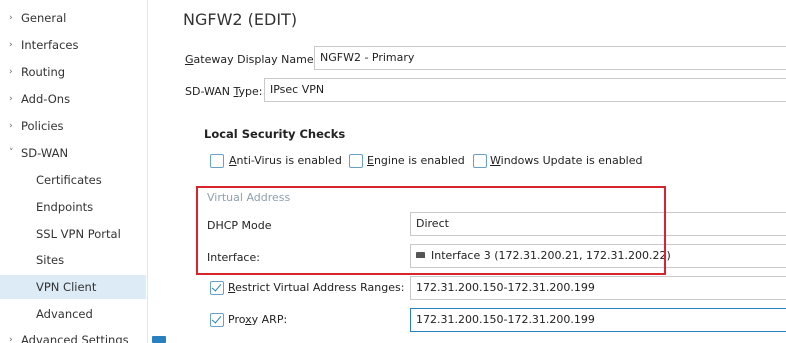 The width and height of the screenshot is (786, 343). Describe the element at coordinates (224, 91) in the screenshot. I see `sdwan-type-label: SD-WAN Type:` at that location.